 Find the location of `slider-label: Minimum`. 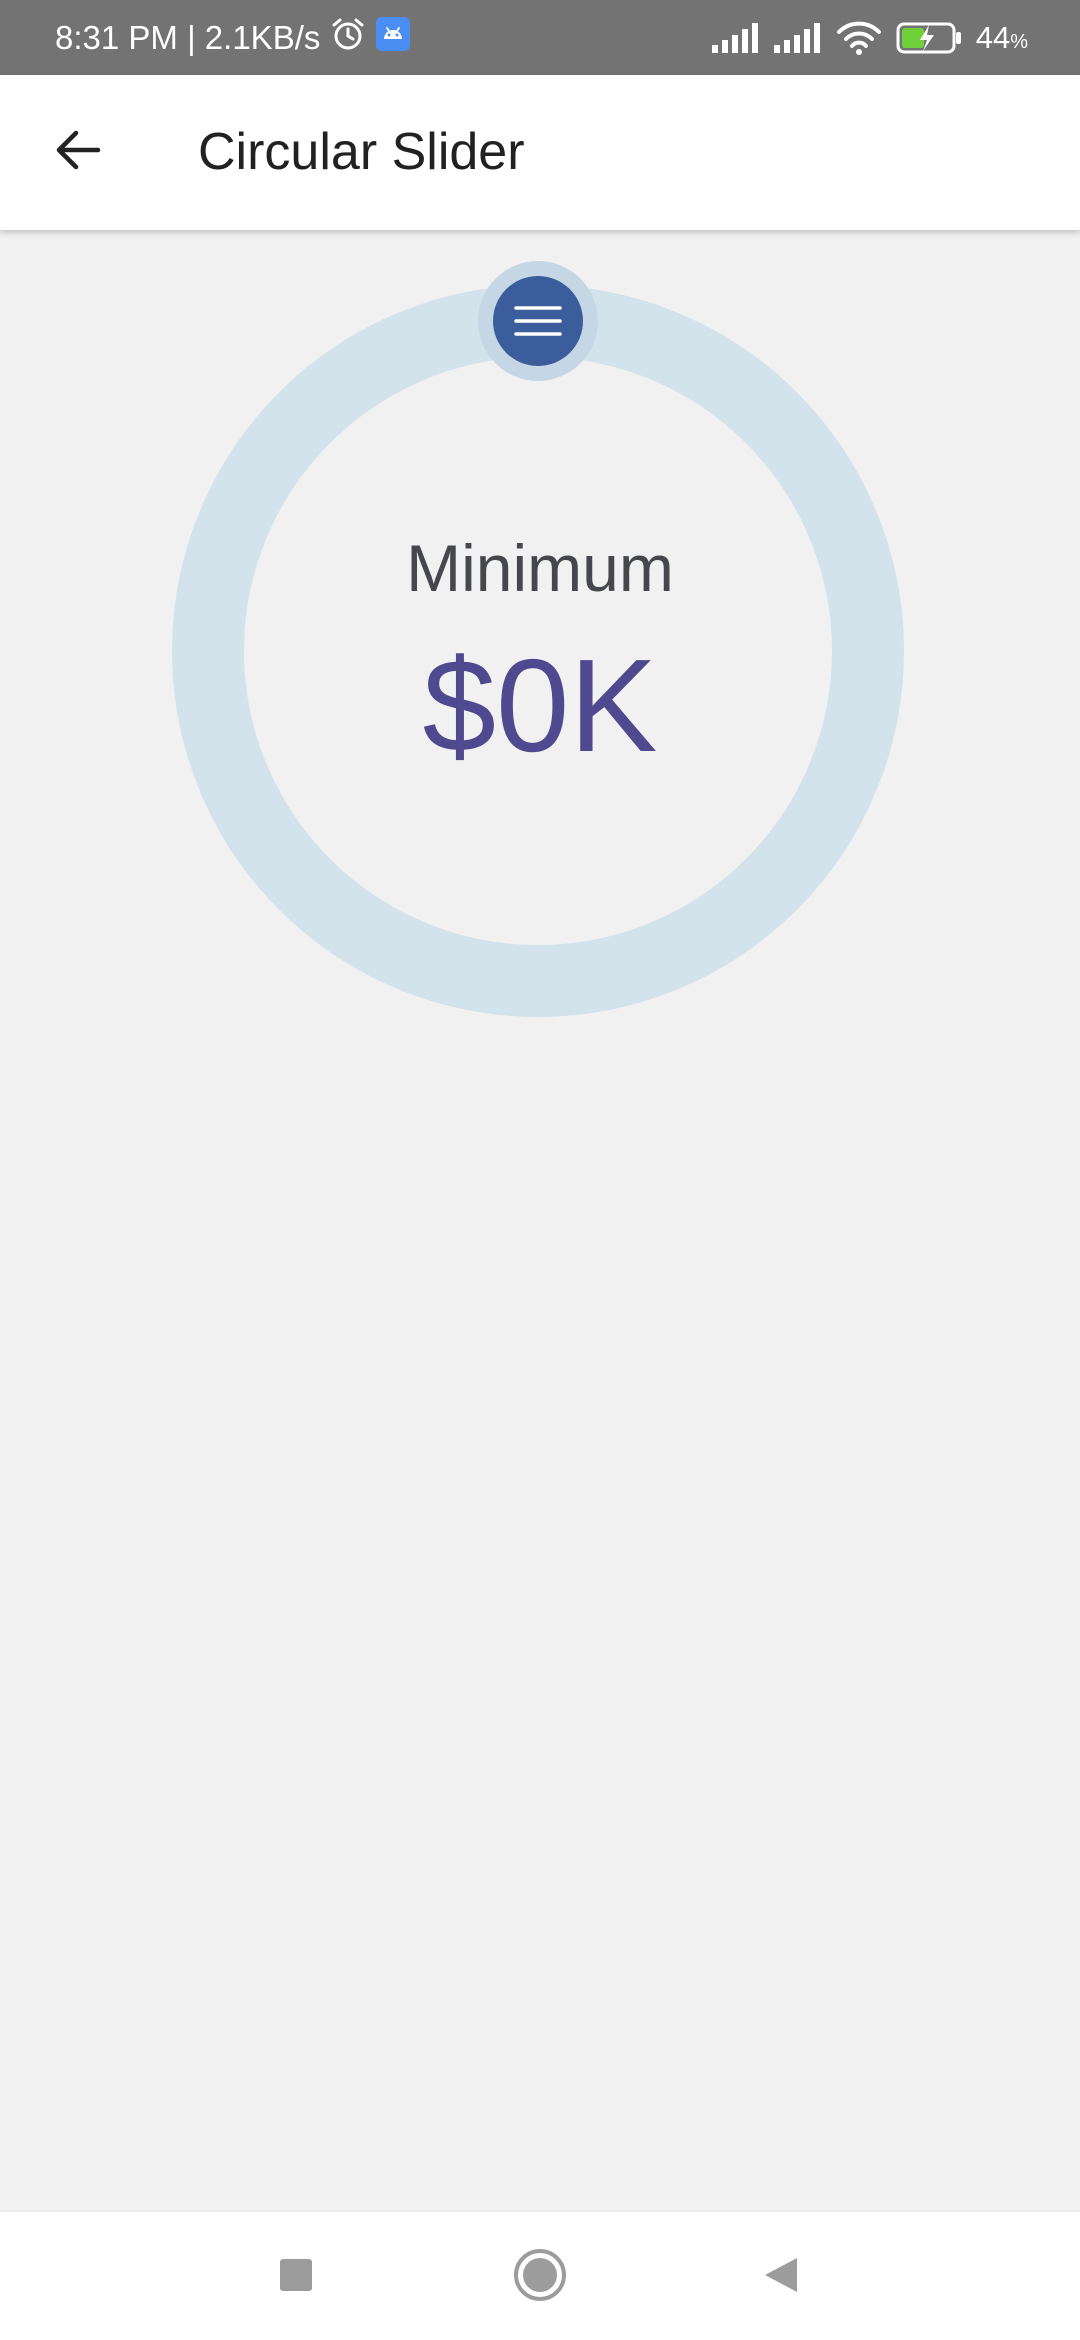

slider-label: Minimum is located at coordinates (540, 568).